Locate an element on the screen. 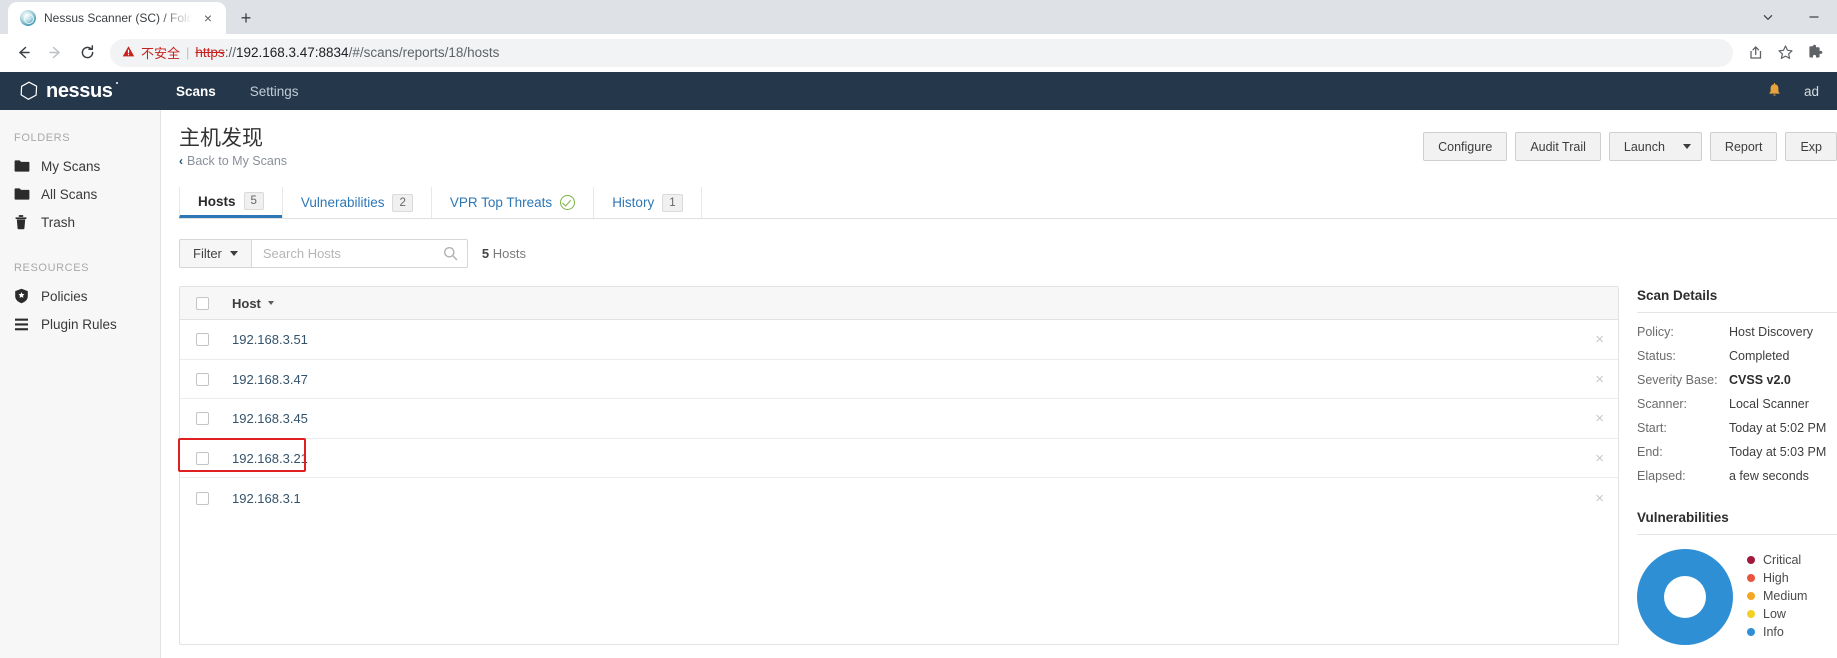  detail-value: Today at 5:03 PM is located at coordinates (1778, 451).